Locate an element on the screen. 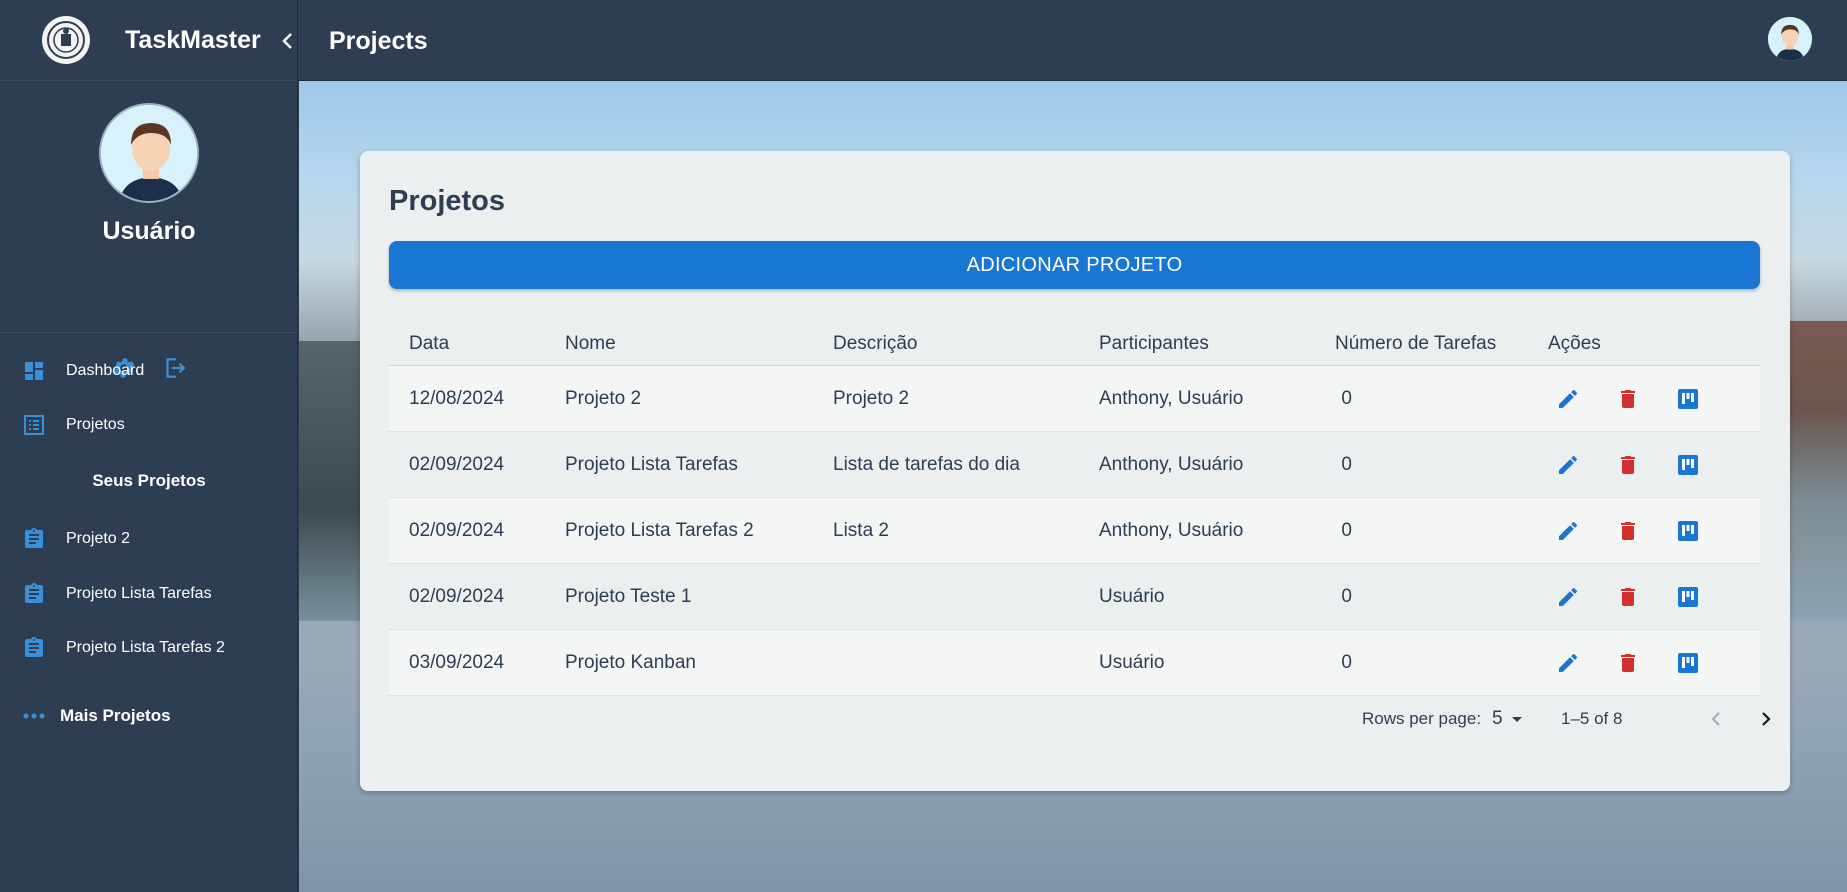 This screenshot has height=892, width=1847. logo-icon is located at coordinates (66, 40).